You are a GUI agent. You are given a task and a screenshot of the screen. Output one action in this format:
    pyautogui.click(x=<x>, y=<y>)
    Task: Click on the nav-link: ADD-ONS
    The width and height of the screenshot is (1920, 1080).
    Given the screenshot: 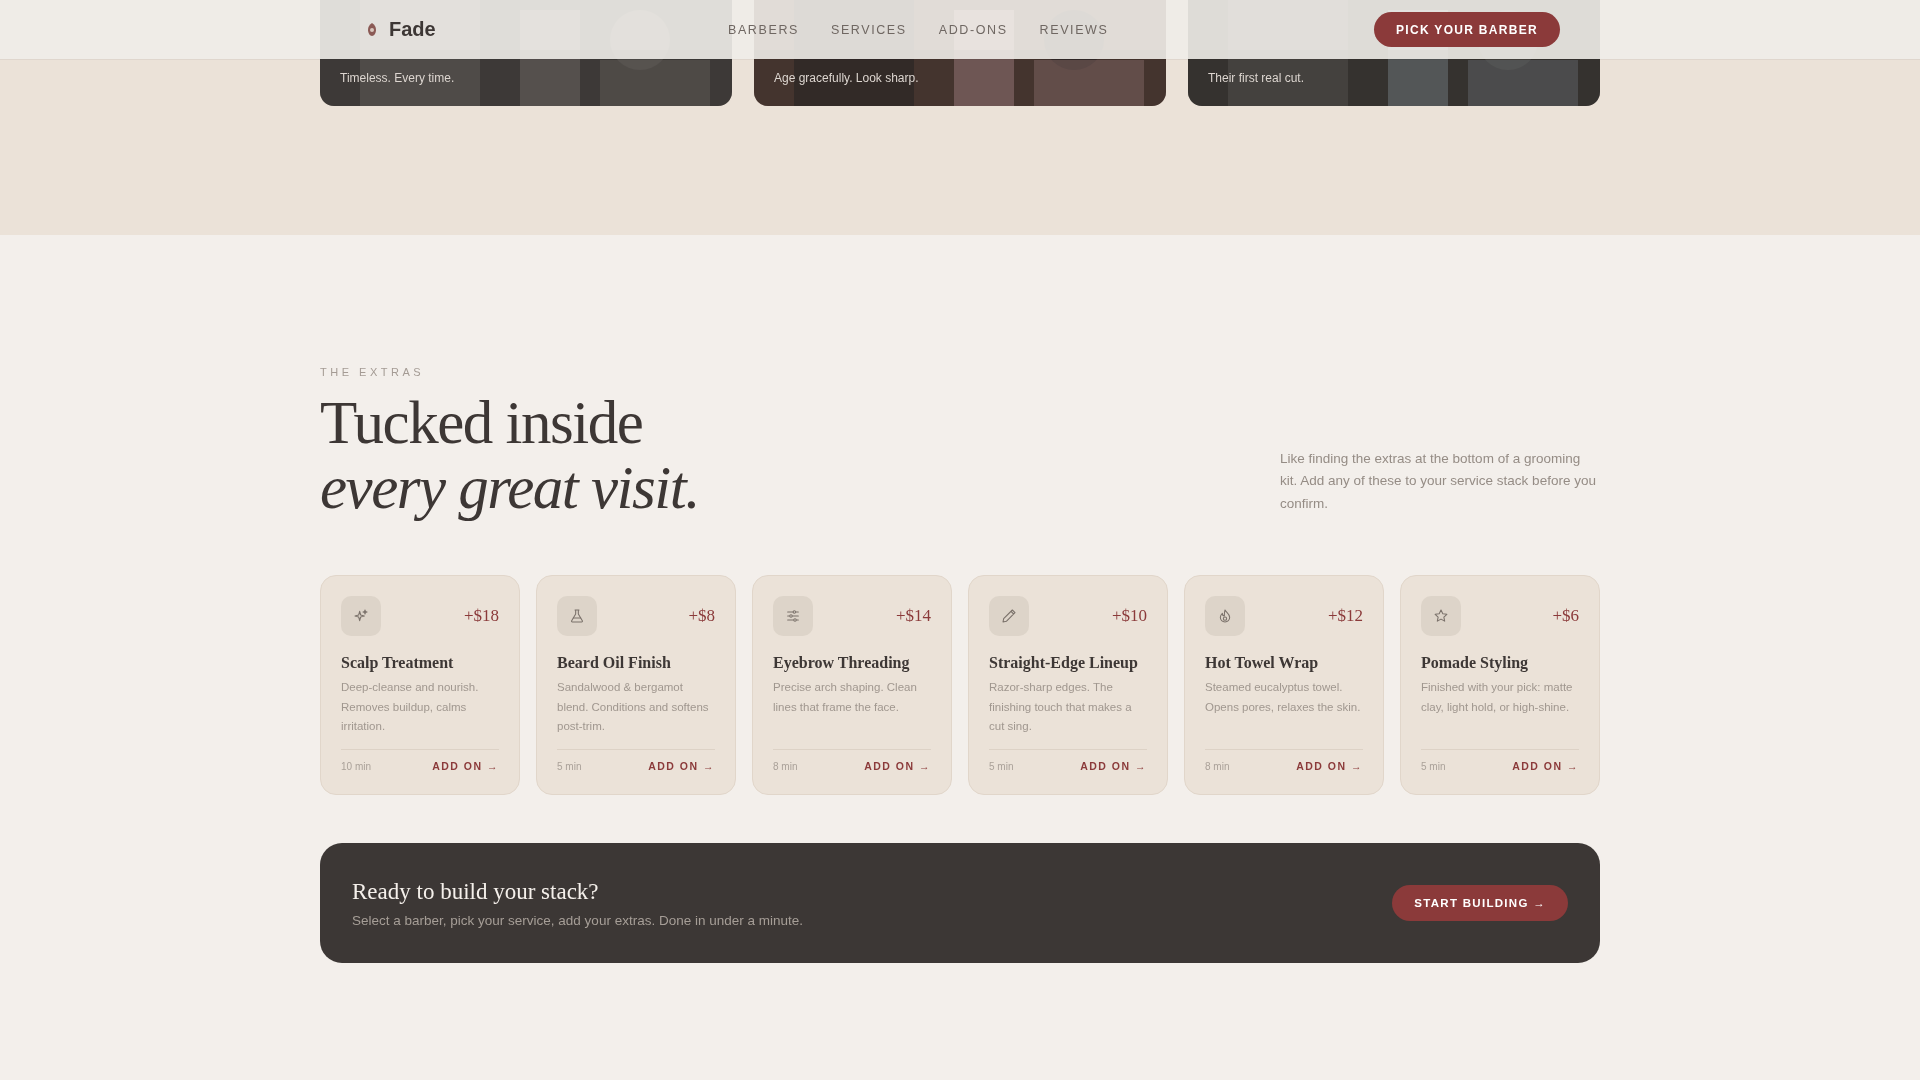 What is the action you would take?
    pyautogui.click(x=973, y=29)
    